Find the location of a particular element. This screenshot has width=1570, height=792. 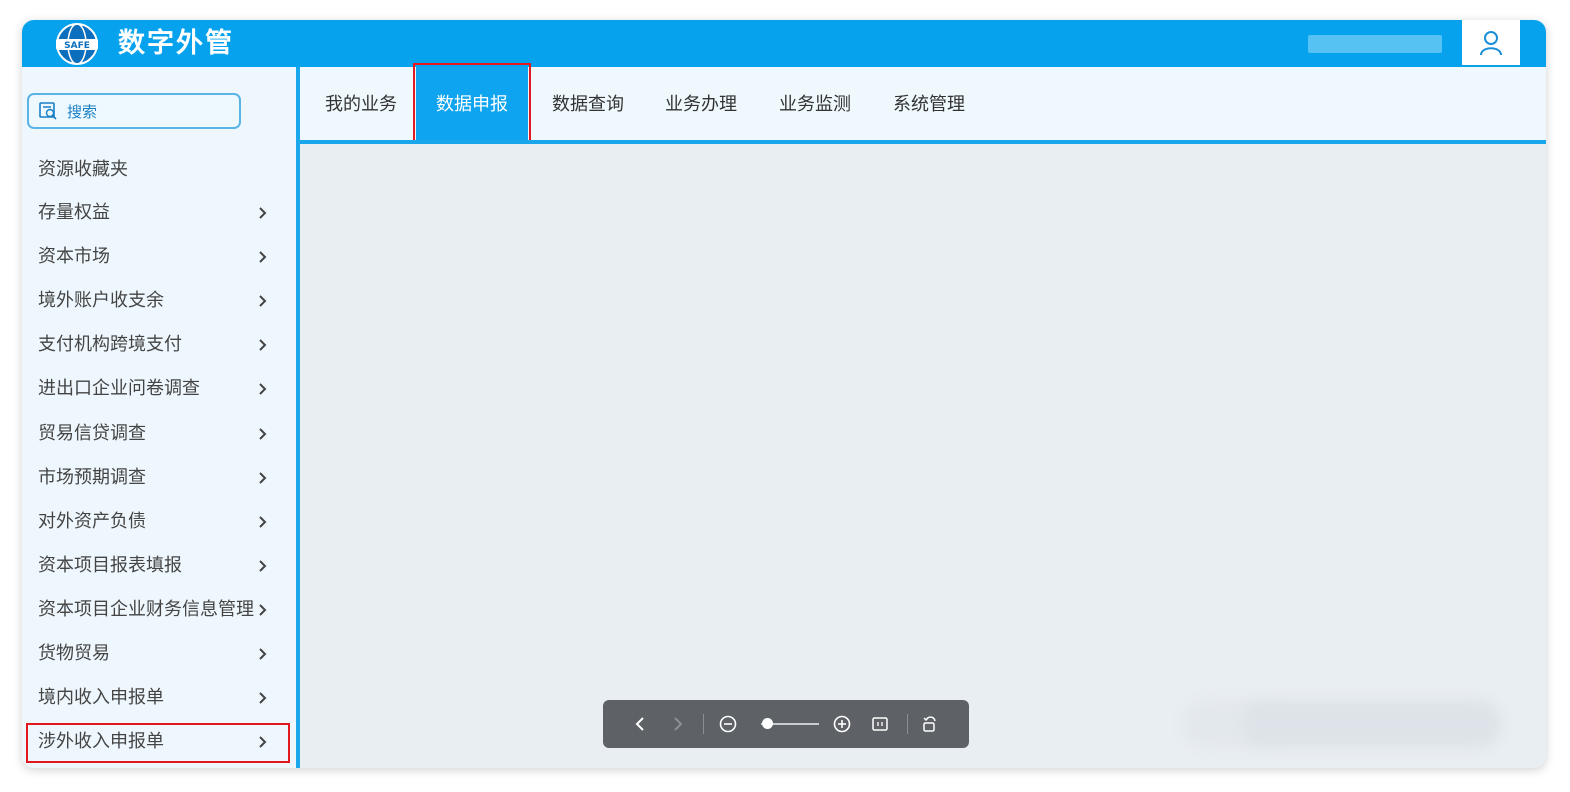

sidebar-item-goods-trade: 货物贸易 is located at coordinates (74, 654).